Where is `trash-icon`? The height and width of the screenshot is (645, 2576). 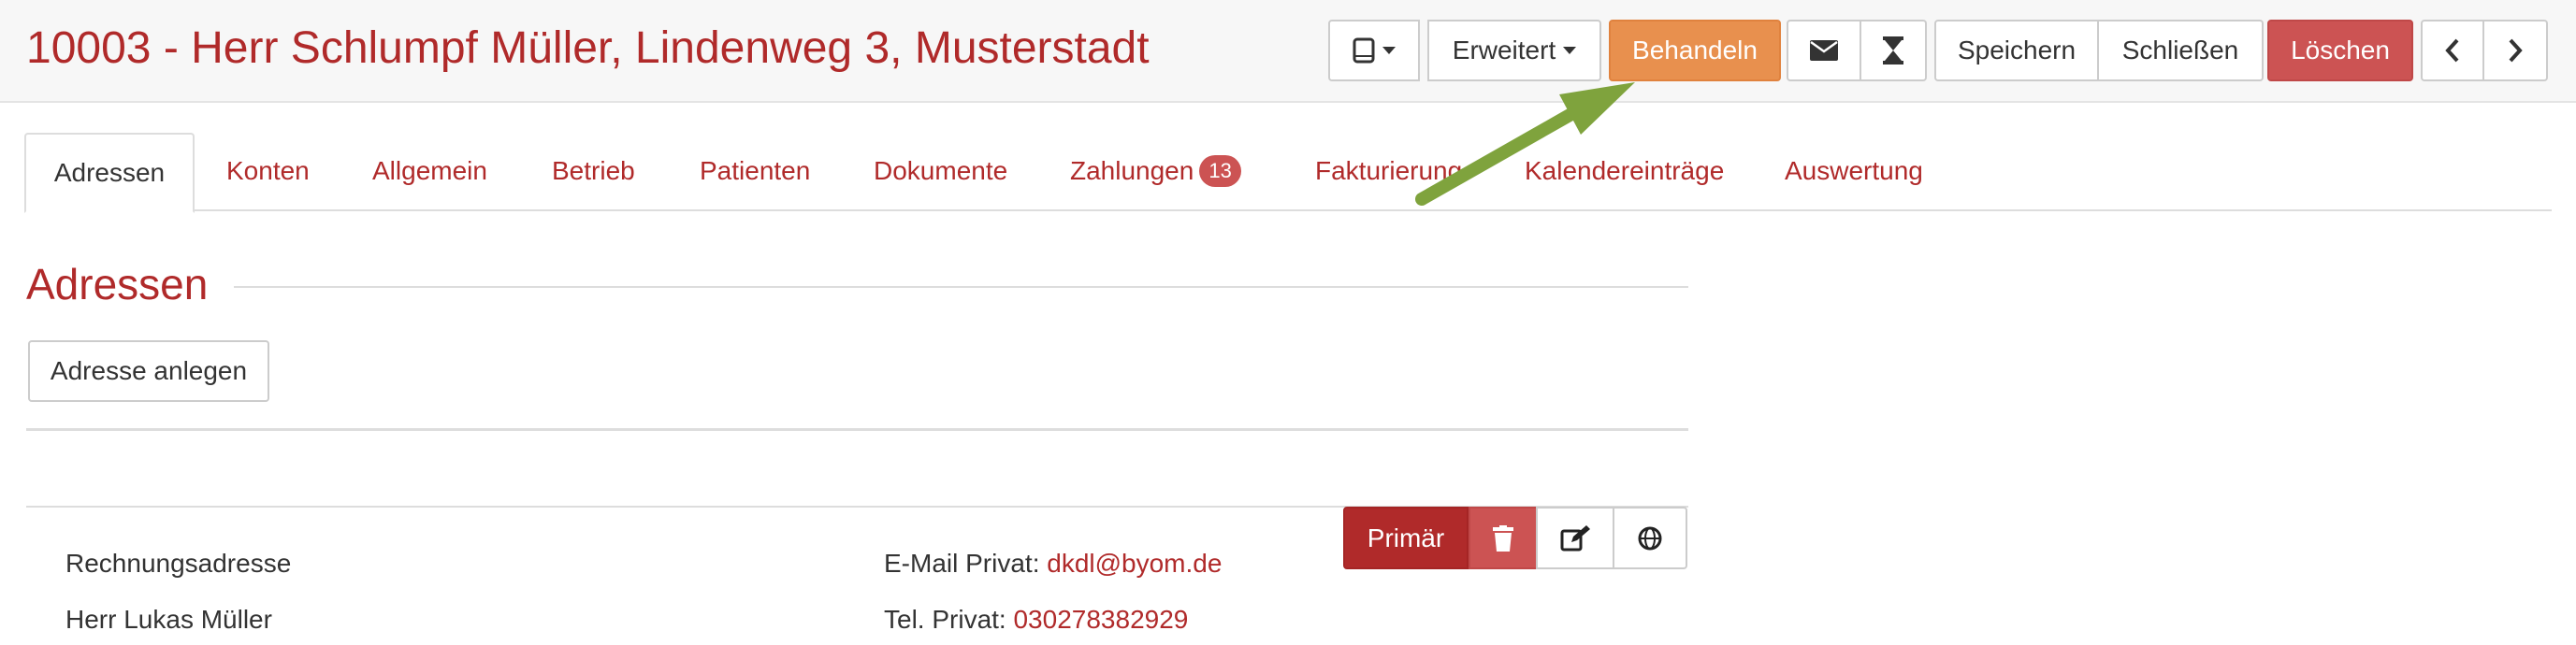
trash-icon is located at coordinates (1503, 538).